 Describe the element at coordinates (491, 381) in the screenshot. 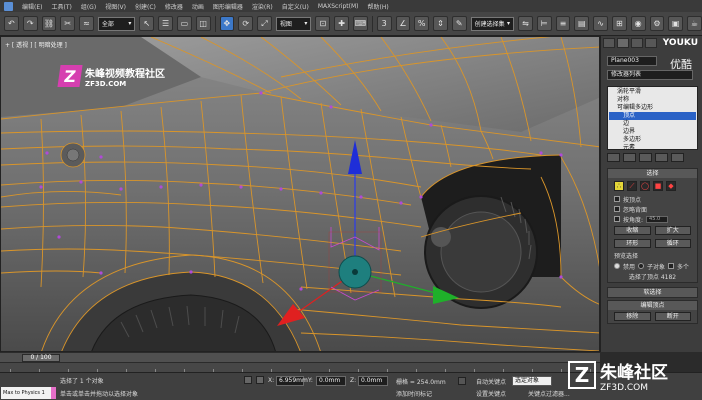

I see `auto-key-button: 自动关键点` at that location.